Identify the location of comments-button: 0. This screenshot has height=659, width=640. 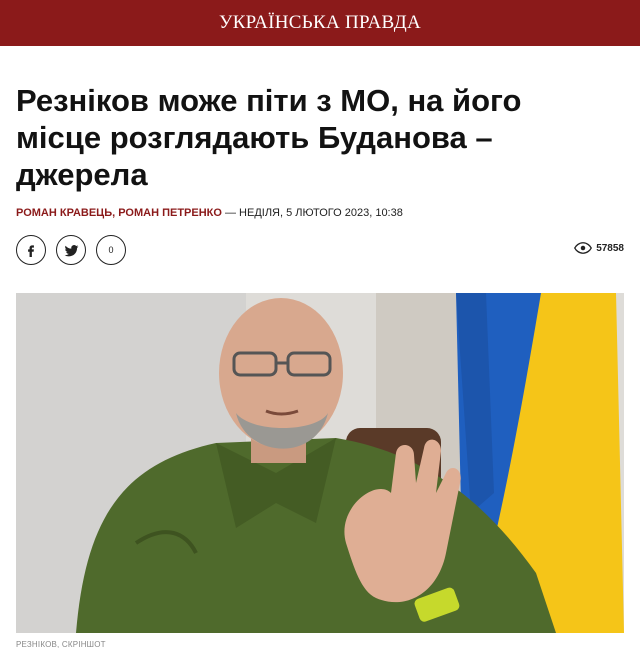
(111, 250).